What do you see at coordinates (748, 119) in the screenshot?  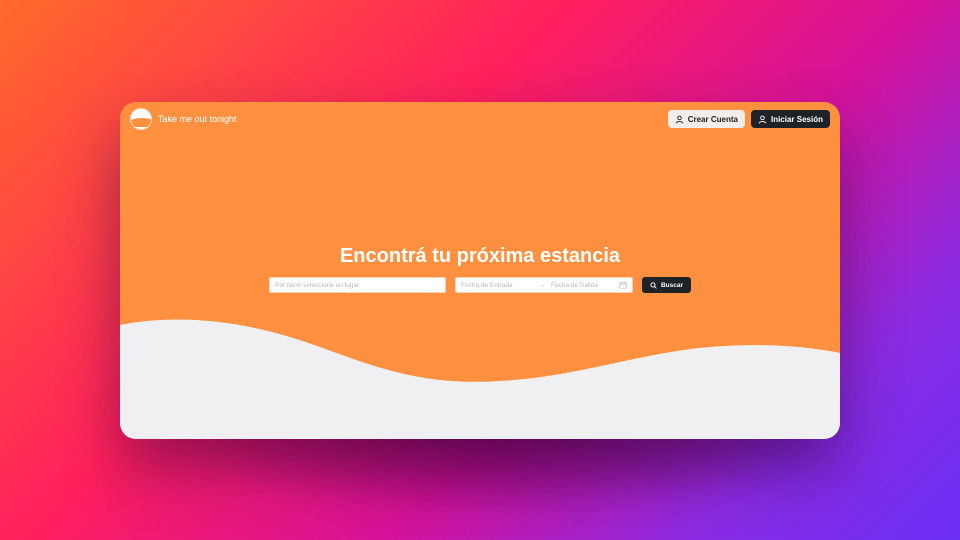 I see `auth-buttons: Crear Cuenta Iniciar Sesión` at bounding box center [748, 119].